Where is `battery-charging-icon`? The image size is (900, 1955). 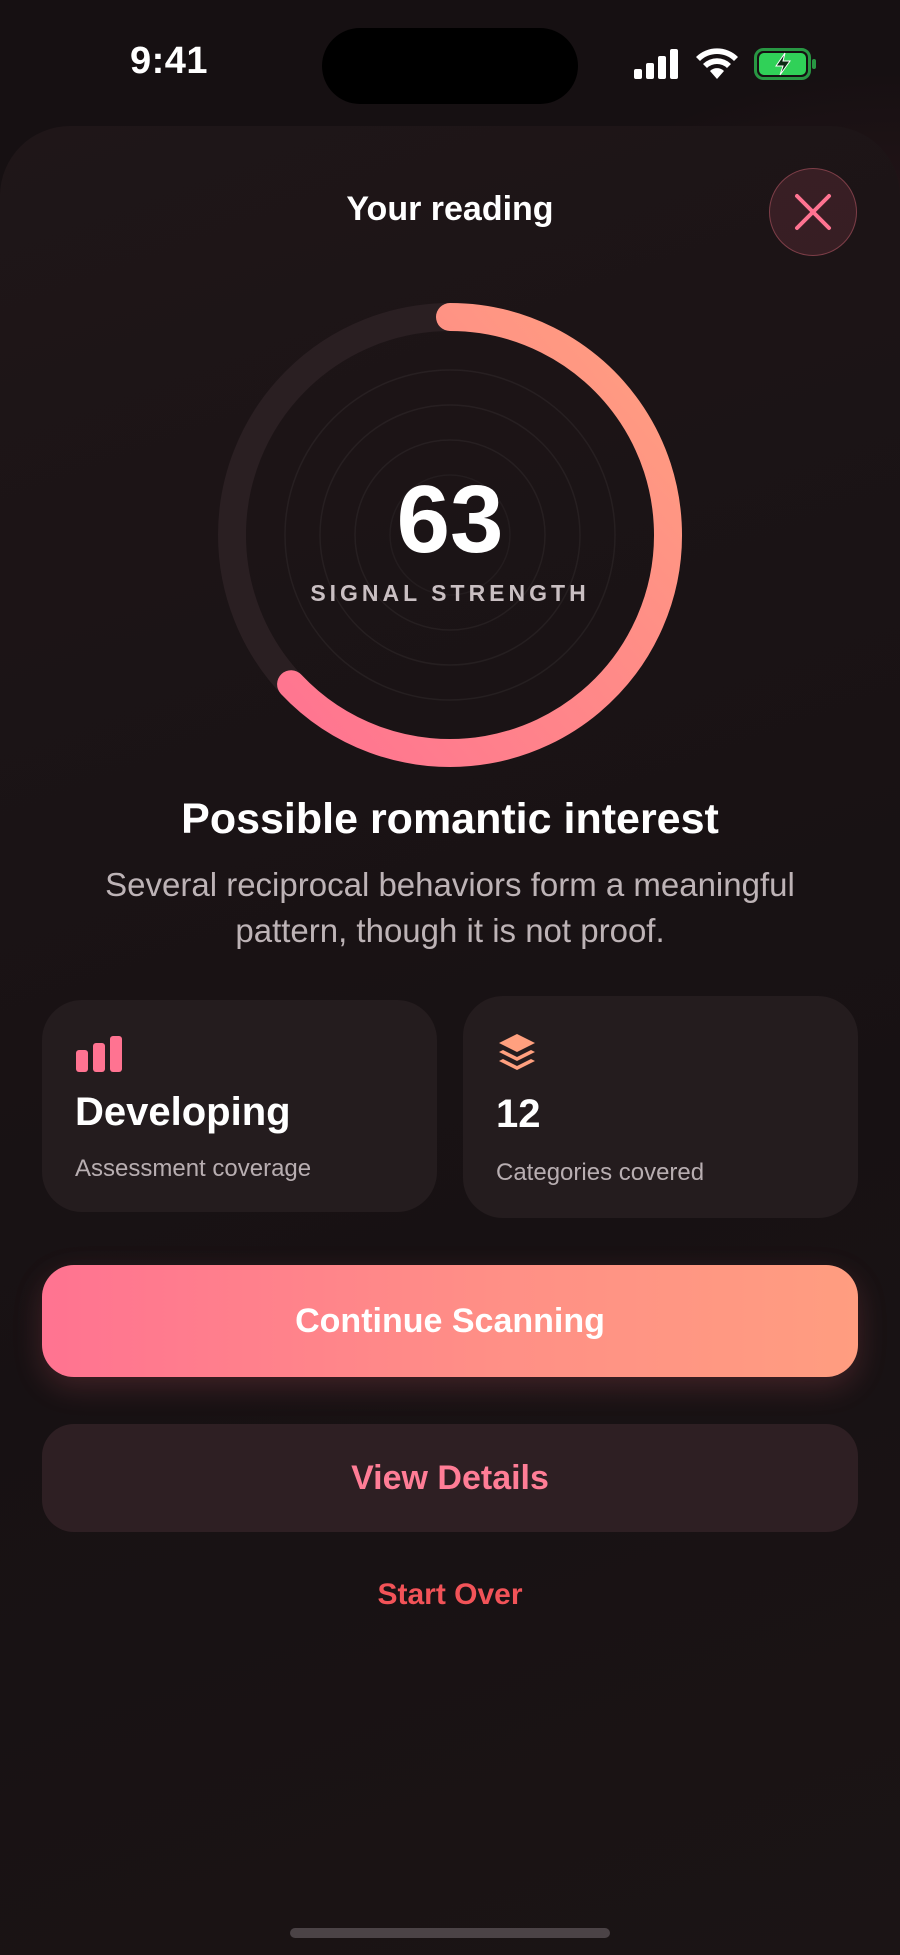 battery-charging-icon is located at coordinates (785, 64).